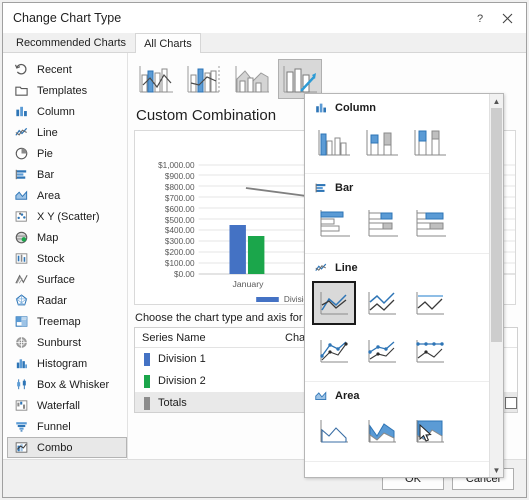 The image size is (529, 500). Describe the element at coordinates (59, 342) in the screenshot. I see `sidebar-item-label: Sunburst` at that location.